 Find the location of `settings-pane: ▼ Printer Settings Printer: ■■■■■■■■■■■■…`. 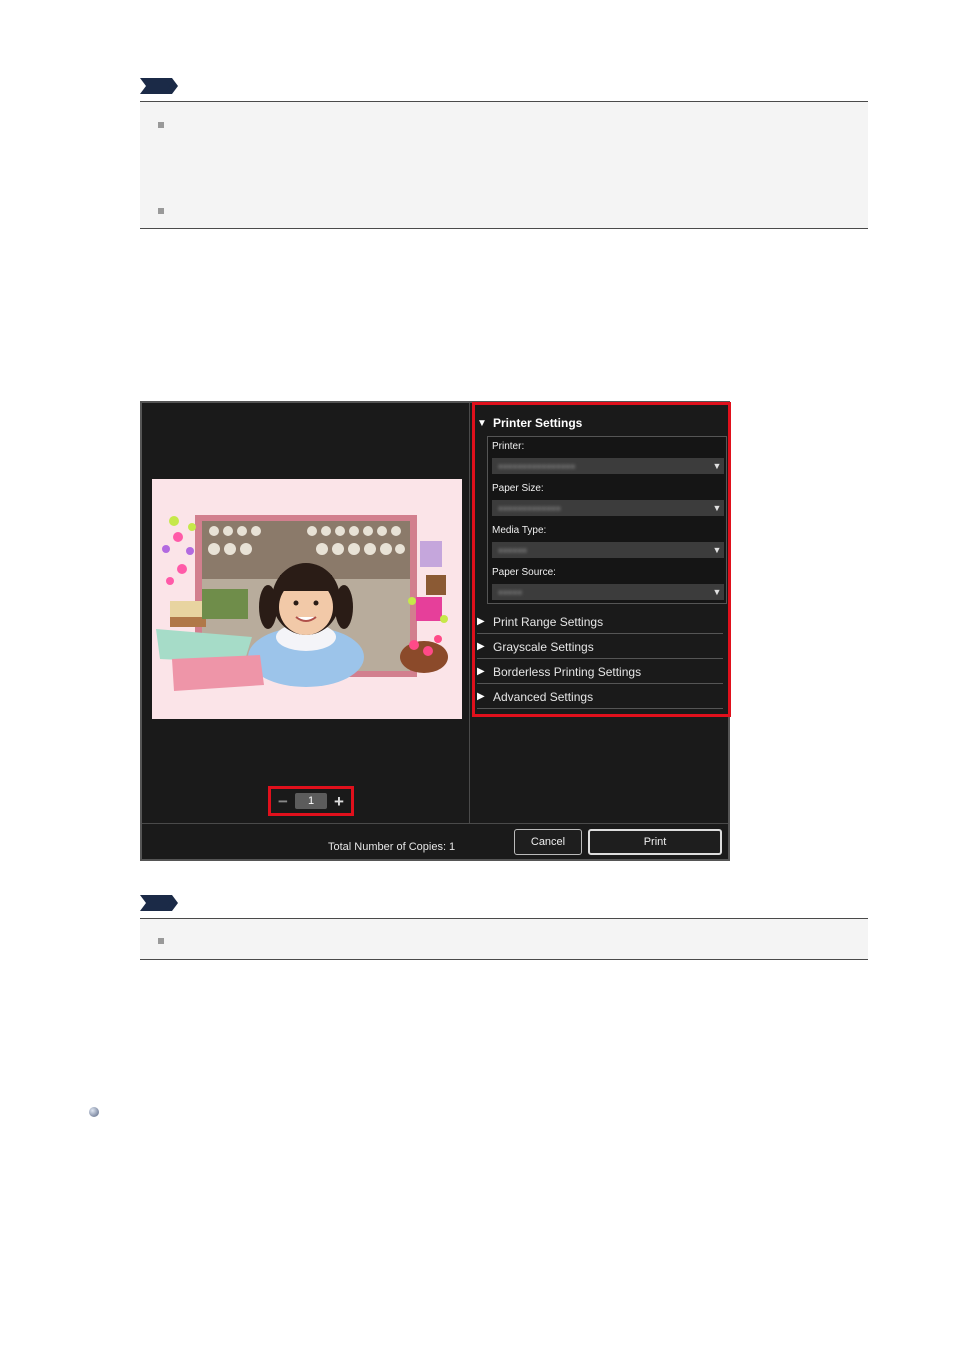

settings-pane: ▼ Printer Settings Printer: ■■■■■■■■■■■■… is located at coordinates (599, 613).